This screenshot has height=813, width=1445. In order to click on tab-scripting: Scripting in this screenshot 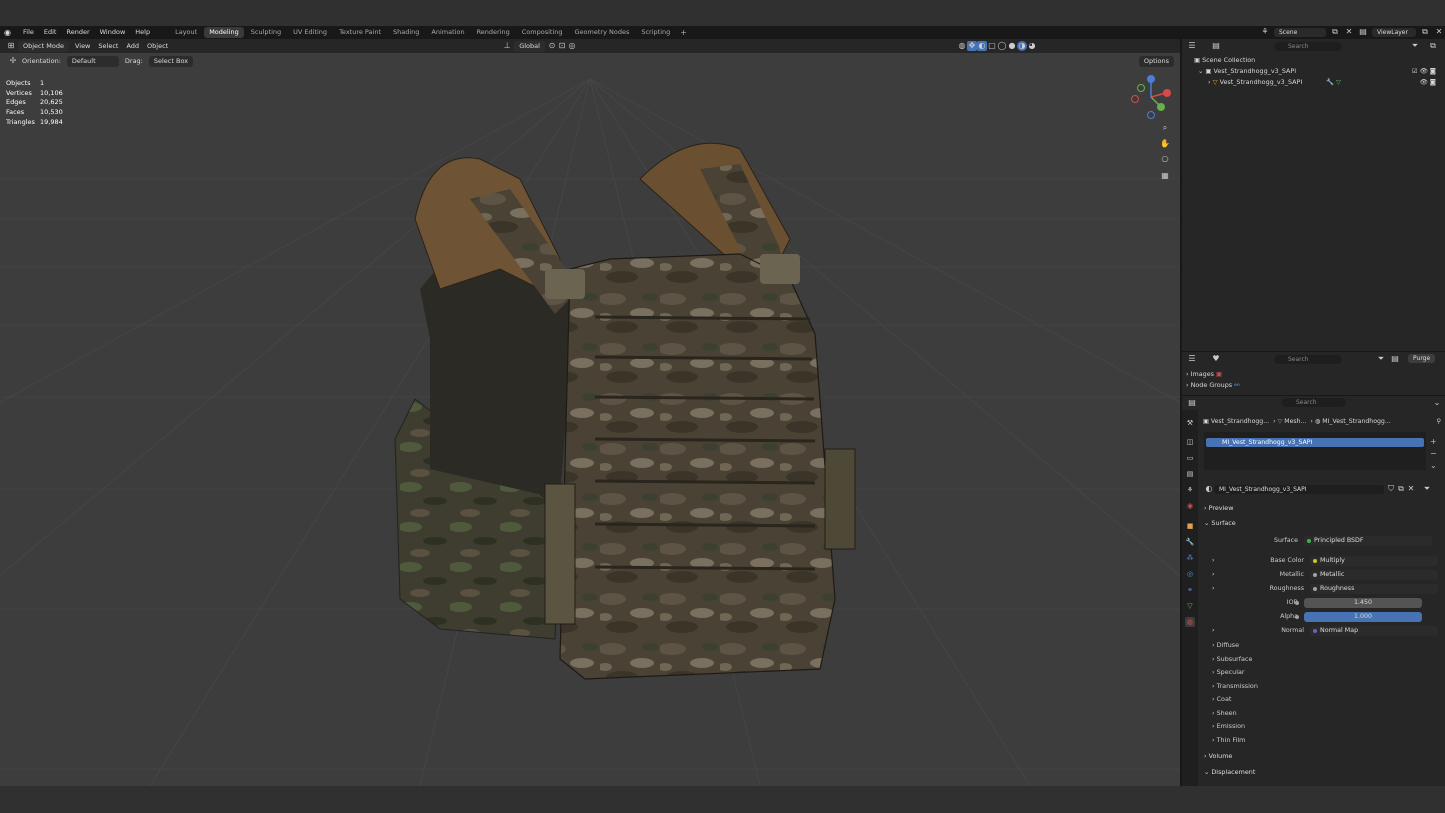, I will do `click(655, 32)`.